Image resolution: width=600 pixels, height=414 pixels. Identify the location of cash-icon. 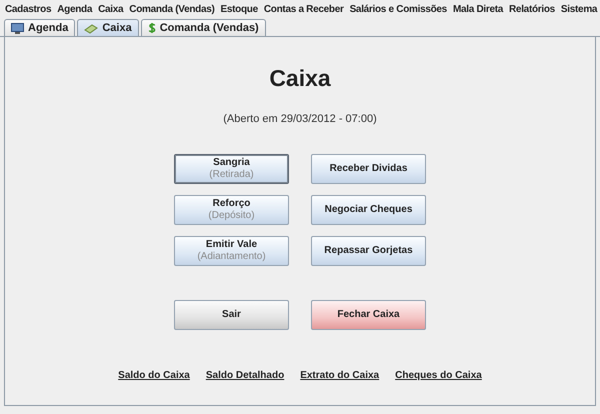
(91, 28).